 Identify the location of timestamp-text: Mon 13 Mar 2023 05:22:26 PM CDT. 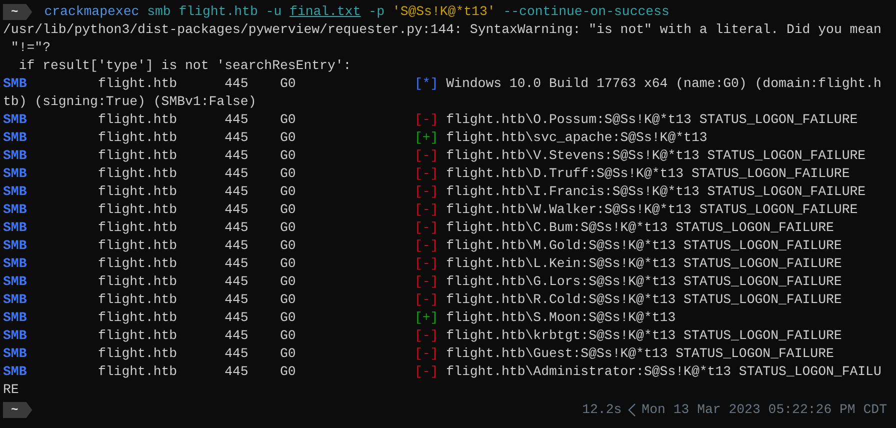
(764, 410).